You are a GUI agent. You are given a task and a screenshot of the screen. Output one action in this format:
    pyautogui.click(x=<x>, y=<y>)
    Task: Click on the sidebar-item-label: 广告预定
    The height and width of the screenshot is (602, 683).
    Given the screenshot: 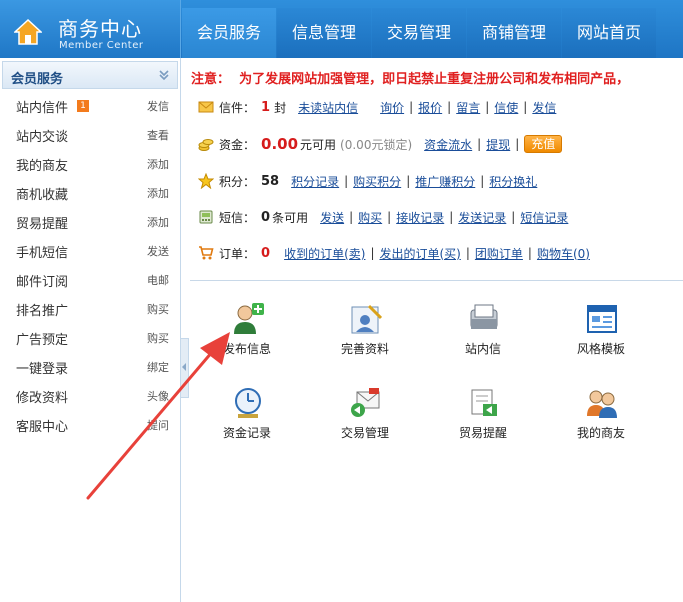 What is the action you would take?
    pyautogui.click(x=42, y=340)
    